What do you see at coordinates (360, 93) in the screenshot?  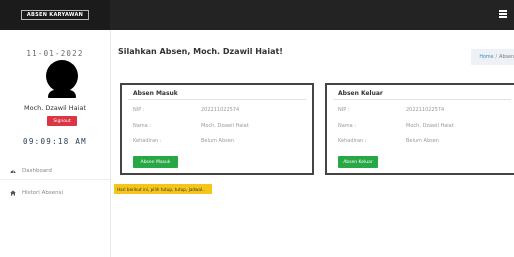 I see `card-title: Absen Keluar` at bounding box center [360, 93].